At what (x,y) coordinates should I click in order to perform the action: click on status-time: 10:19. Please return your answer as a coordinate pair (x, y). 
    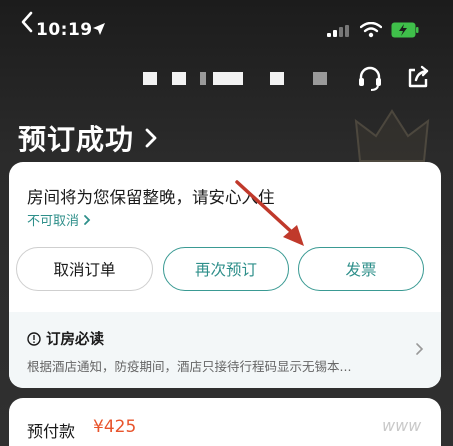
    Looking at the image, I should click on (64, 30).